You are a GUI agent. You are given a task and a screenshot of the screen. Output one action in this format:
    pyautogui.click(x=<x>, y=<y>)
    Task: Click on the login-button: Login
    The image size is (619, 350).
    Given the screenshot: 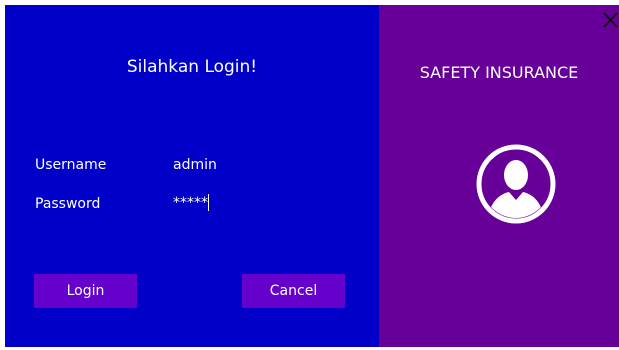 What is the action you would take?
    pyautogui.click(x=85, y=291)
    